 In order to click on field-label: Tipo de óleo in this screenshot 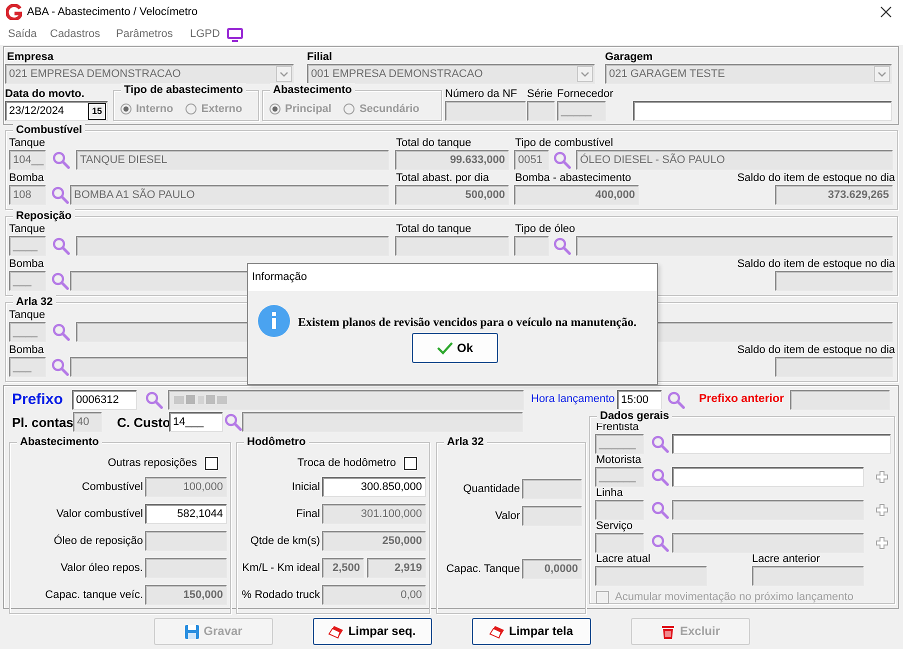, I will do `click(545, 229)`.